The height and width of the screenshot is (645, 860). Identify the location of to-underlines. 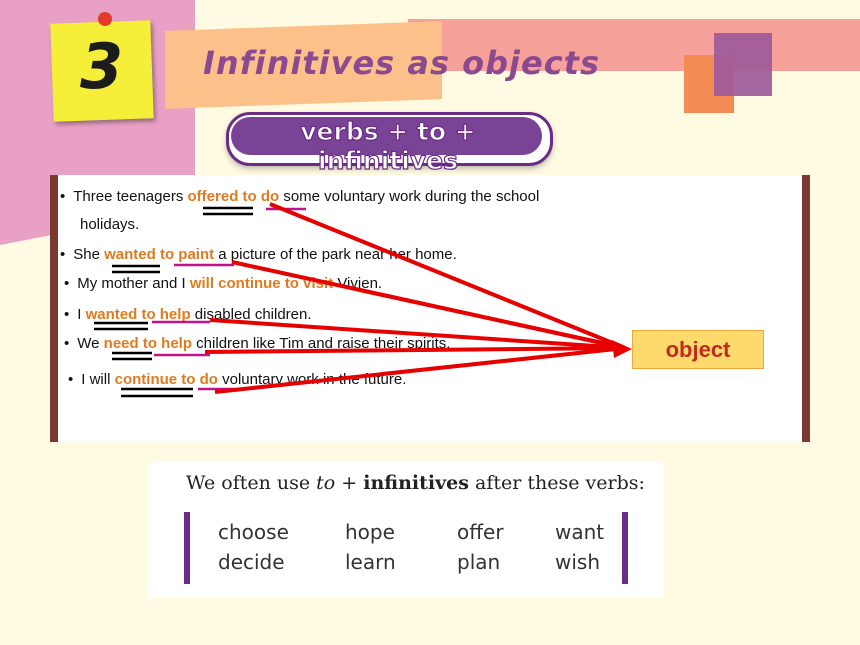
(229, 299).